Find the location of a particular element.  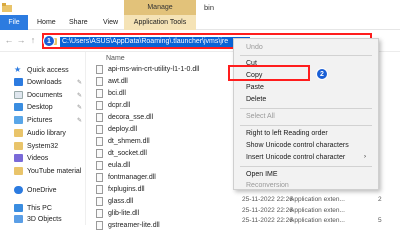

menu-item-undo: Undo is located at coordinates (306, 47).